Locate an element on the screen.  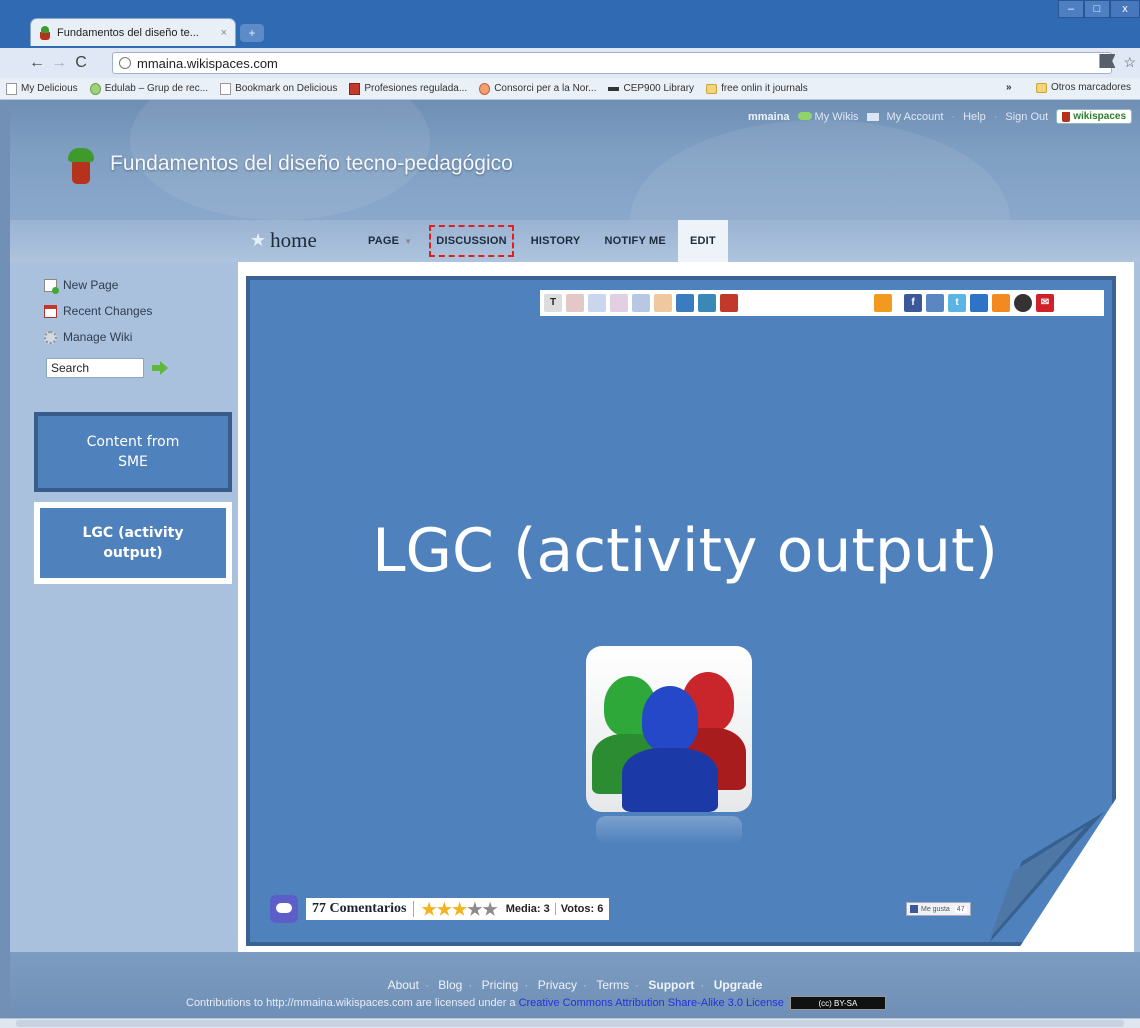
search-go-arrow-icon is located at coordinates (160, 368).